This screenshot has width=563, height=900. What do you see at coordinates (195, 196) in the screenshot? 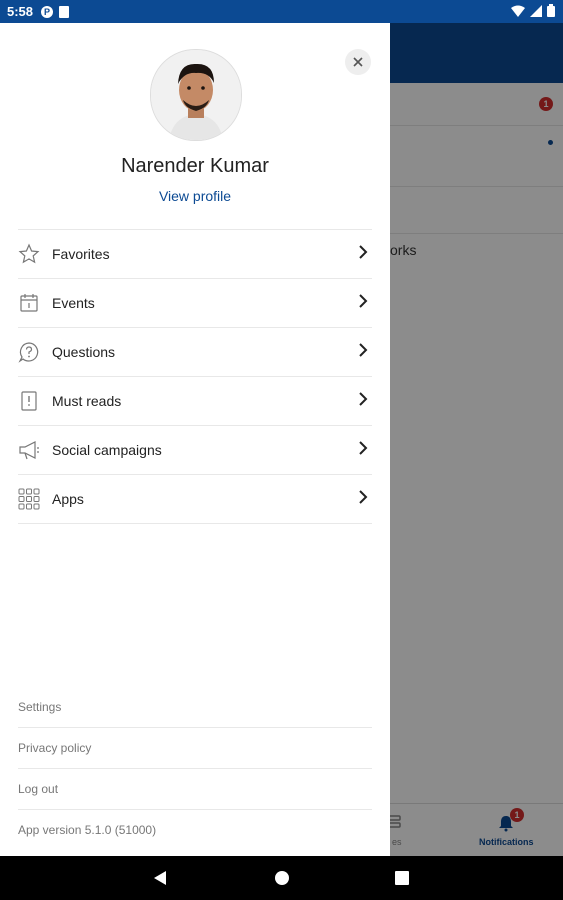
I see `view-profile-link: View profile` at bounding box center [195, 196].